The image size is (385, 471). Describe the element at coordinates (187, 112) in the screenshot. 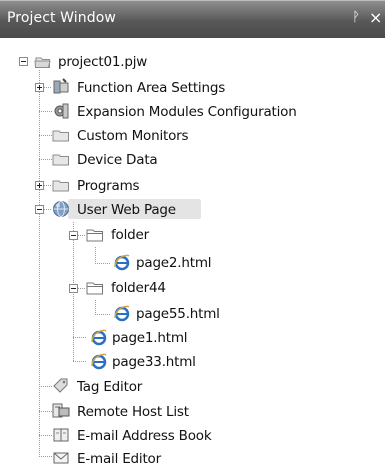

I see `tree-node-label: Expansion Modules Configuration` at that location.